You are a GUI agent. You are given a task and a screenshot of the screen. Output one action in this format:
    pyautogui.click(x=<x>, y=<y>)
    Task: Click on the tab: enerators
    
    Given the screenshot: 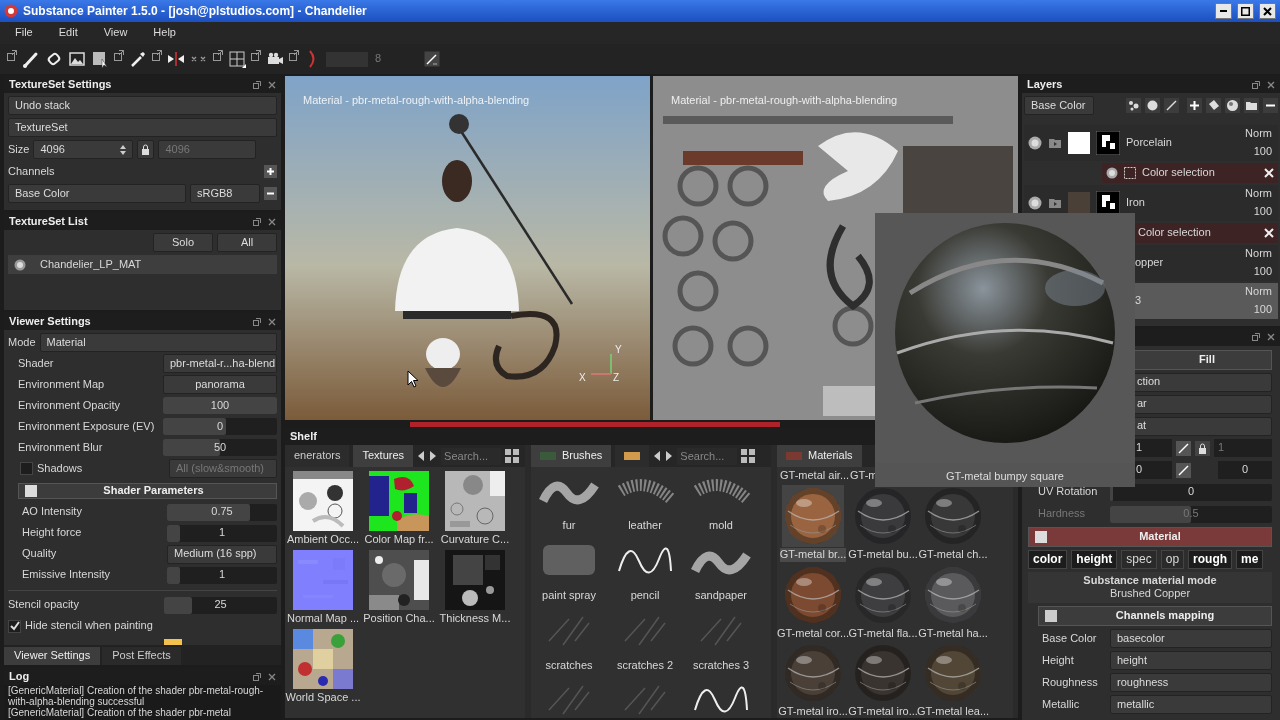 What is the action you would take?
    pyautogui.click(x=317, y=456)
    